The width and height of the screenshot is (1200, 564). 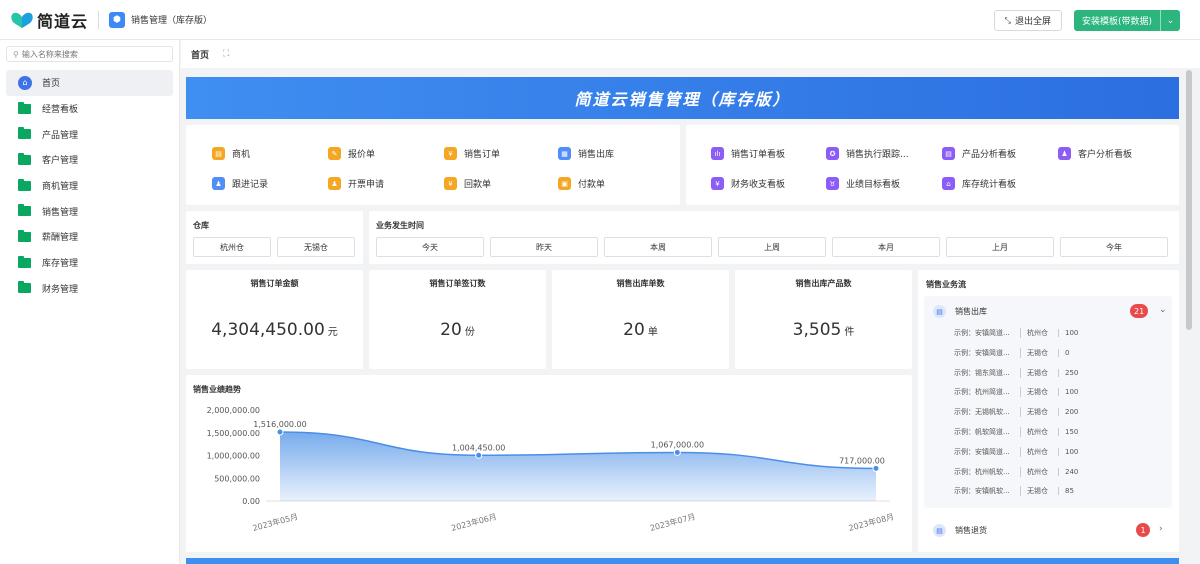 What do you see at coordinates (717, 183) in the screenshot?
I see `finance-icon: ¥` at bounding box center [717, 183].